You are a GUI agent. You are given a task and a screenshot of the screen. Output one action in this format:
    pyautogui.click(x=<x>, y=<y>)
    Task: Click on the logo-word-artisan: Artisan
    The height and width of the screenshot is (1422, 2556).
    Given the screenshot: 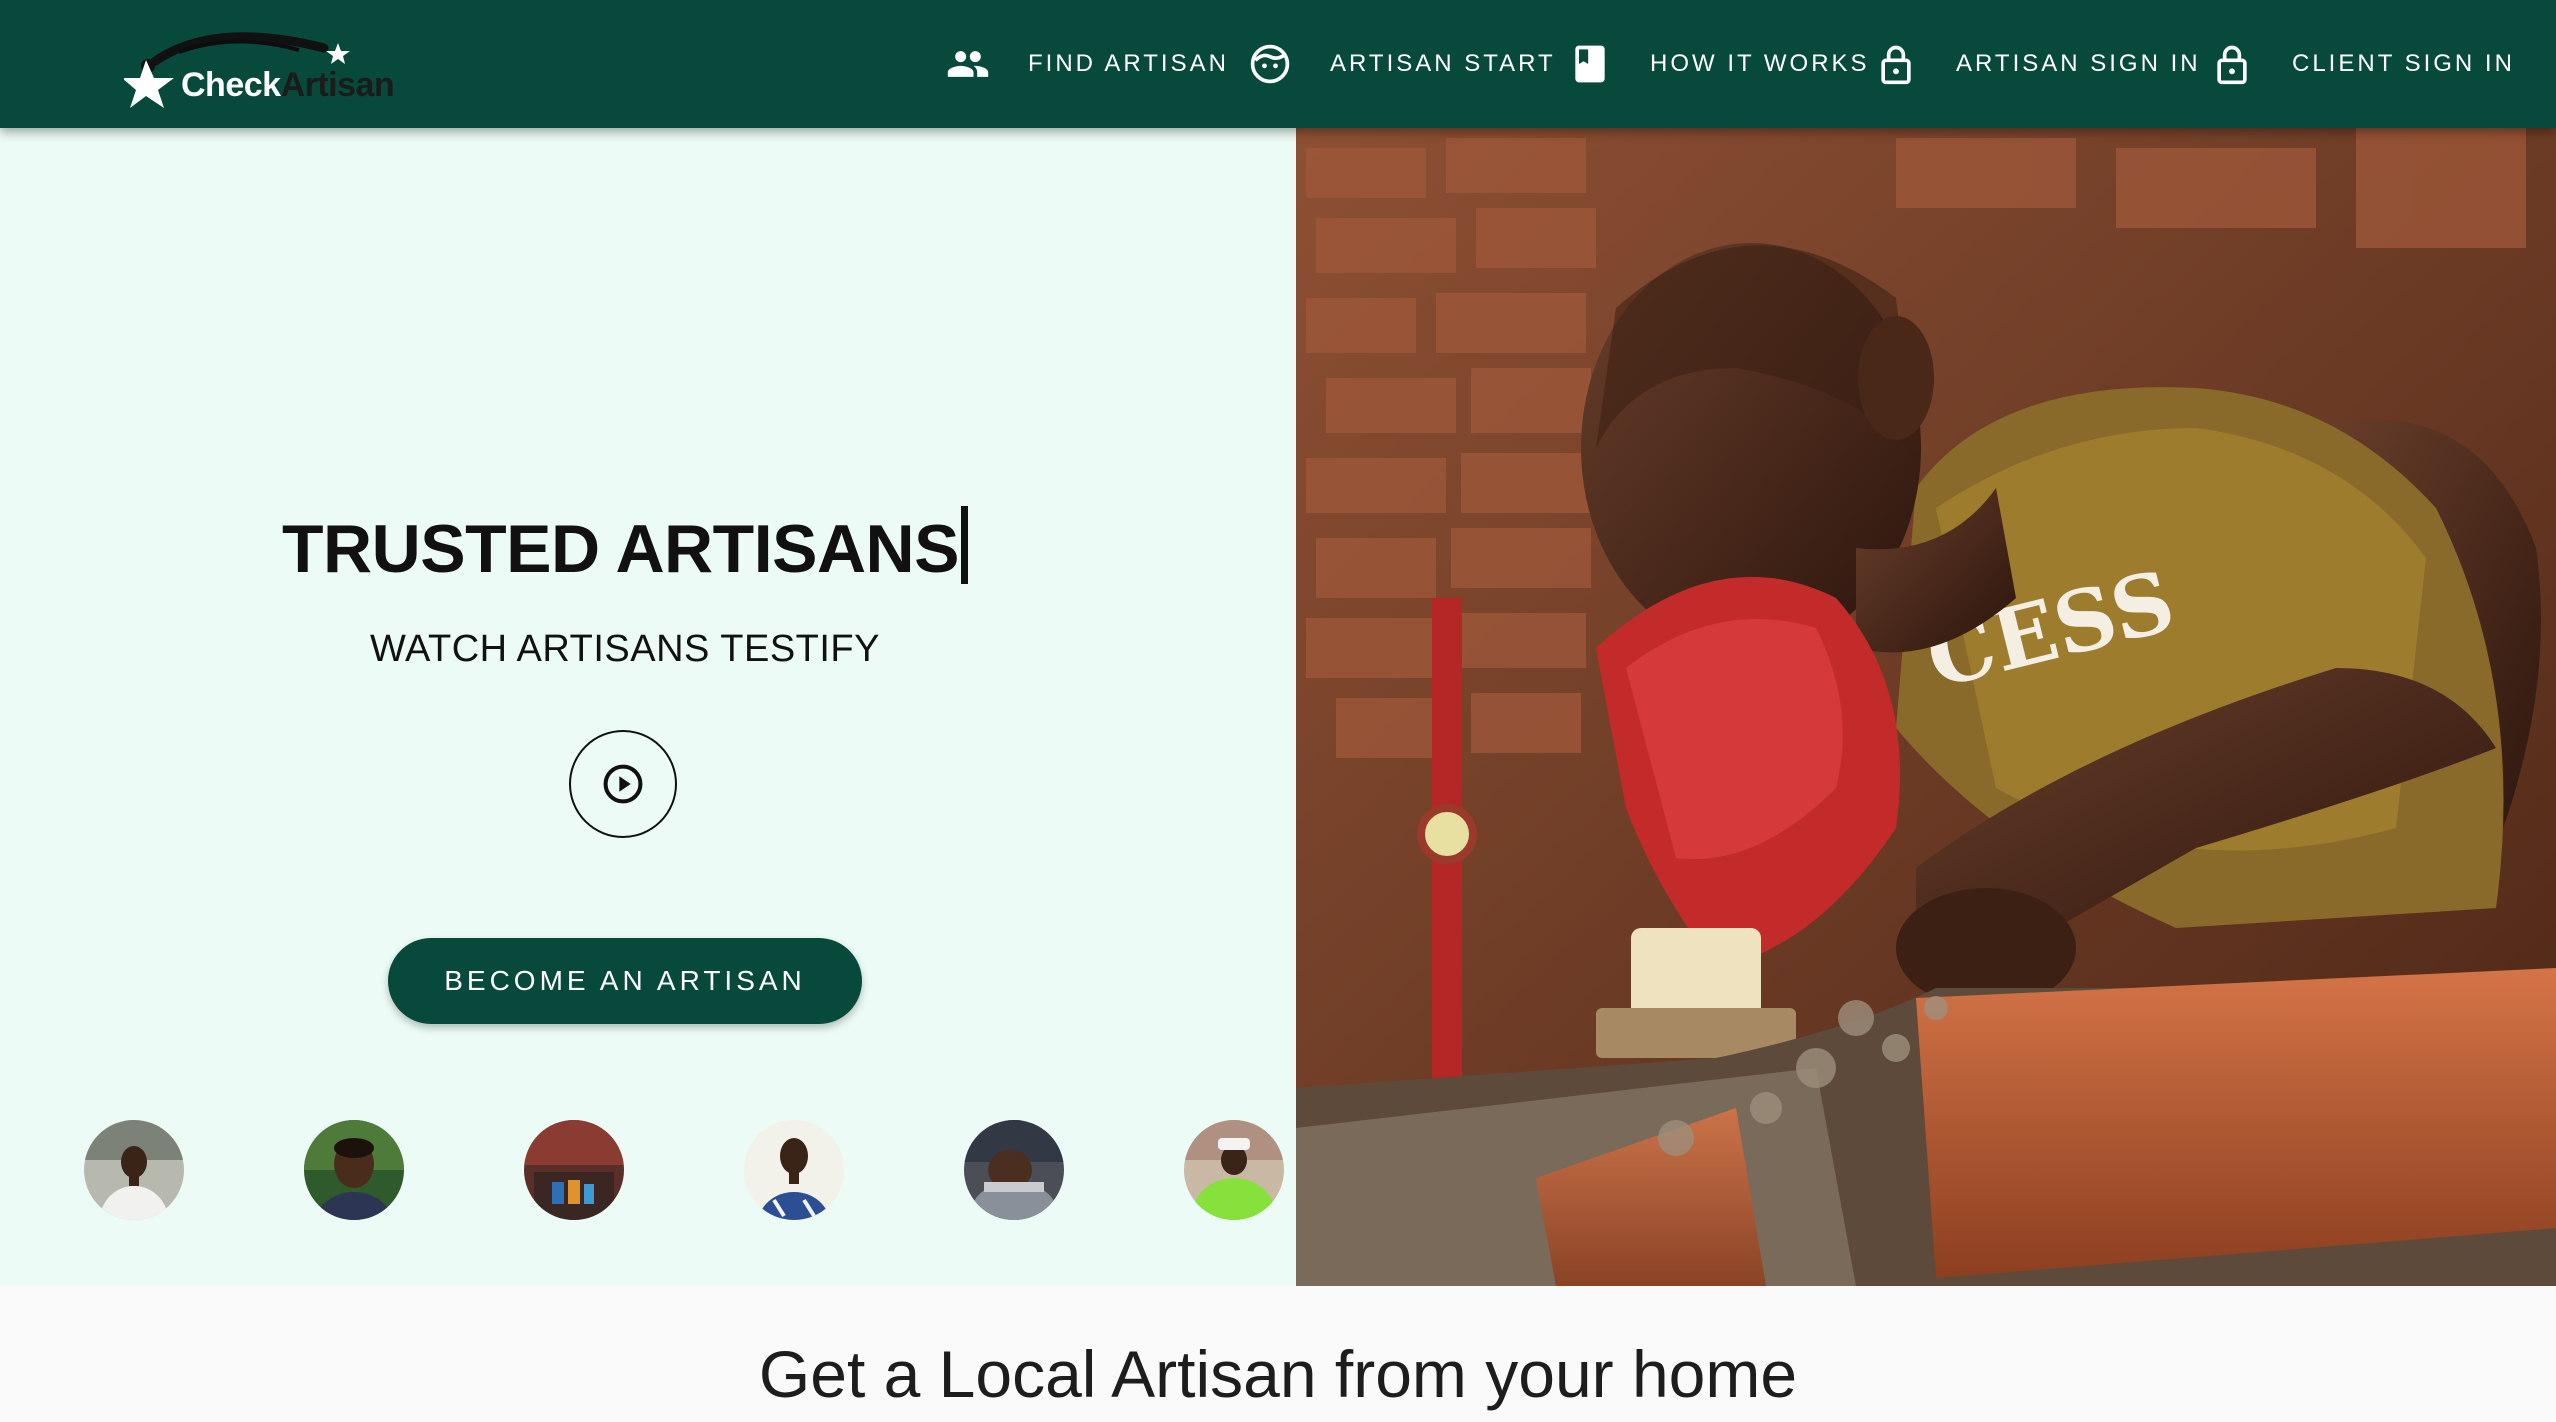 What is the action you would take?
    pyautogui.click(x=337, y=85)
    